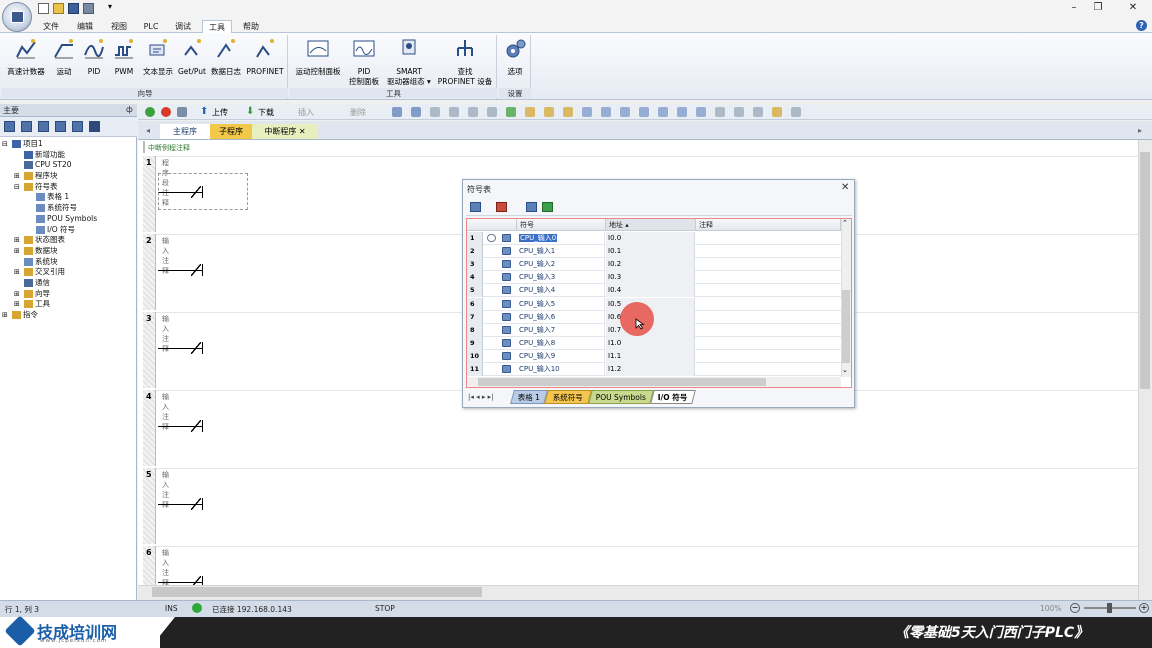 This screenshot has height=648, width=1152. I want to click on open-folder-icon, so click(58, 8).